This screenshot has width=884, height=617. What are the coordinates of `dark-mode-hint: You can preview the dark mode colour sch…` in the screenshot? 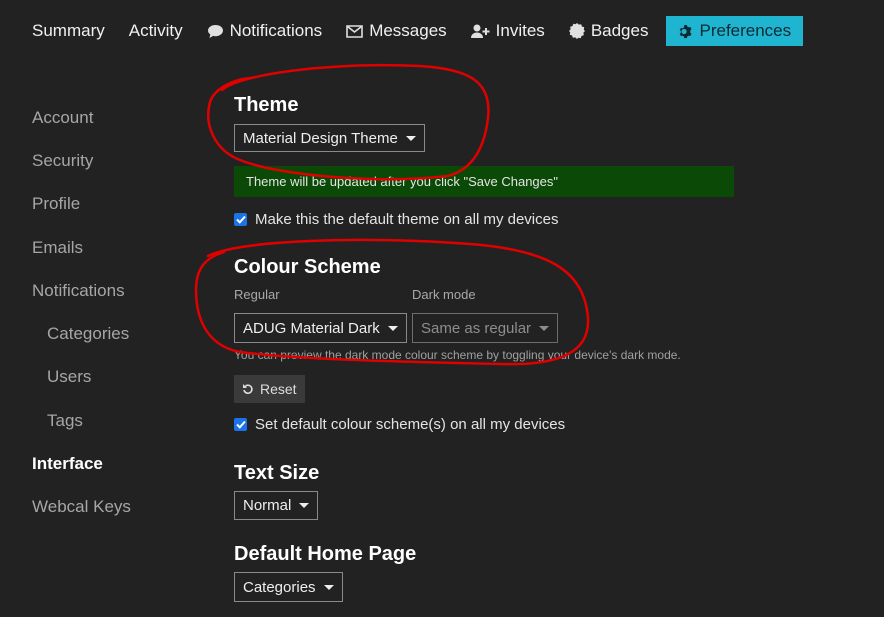 It's located at (457, 355).